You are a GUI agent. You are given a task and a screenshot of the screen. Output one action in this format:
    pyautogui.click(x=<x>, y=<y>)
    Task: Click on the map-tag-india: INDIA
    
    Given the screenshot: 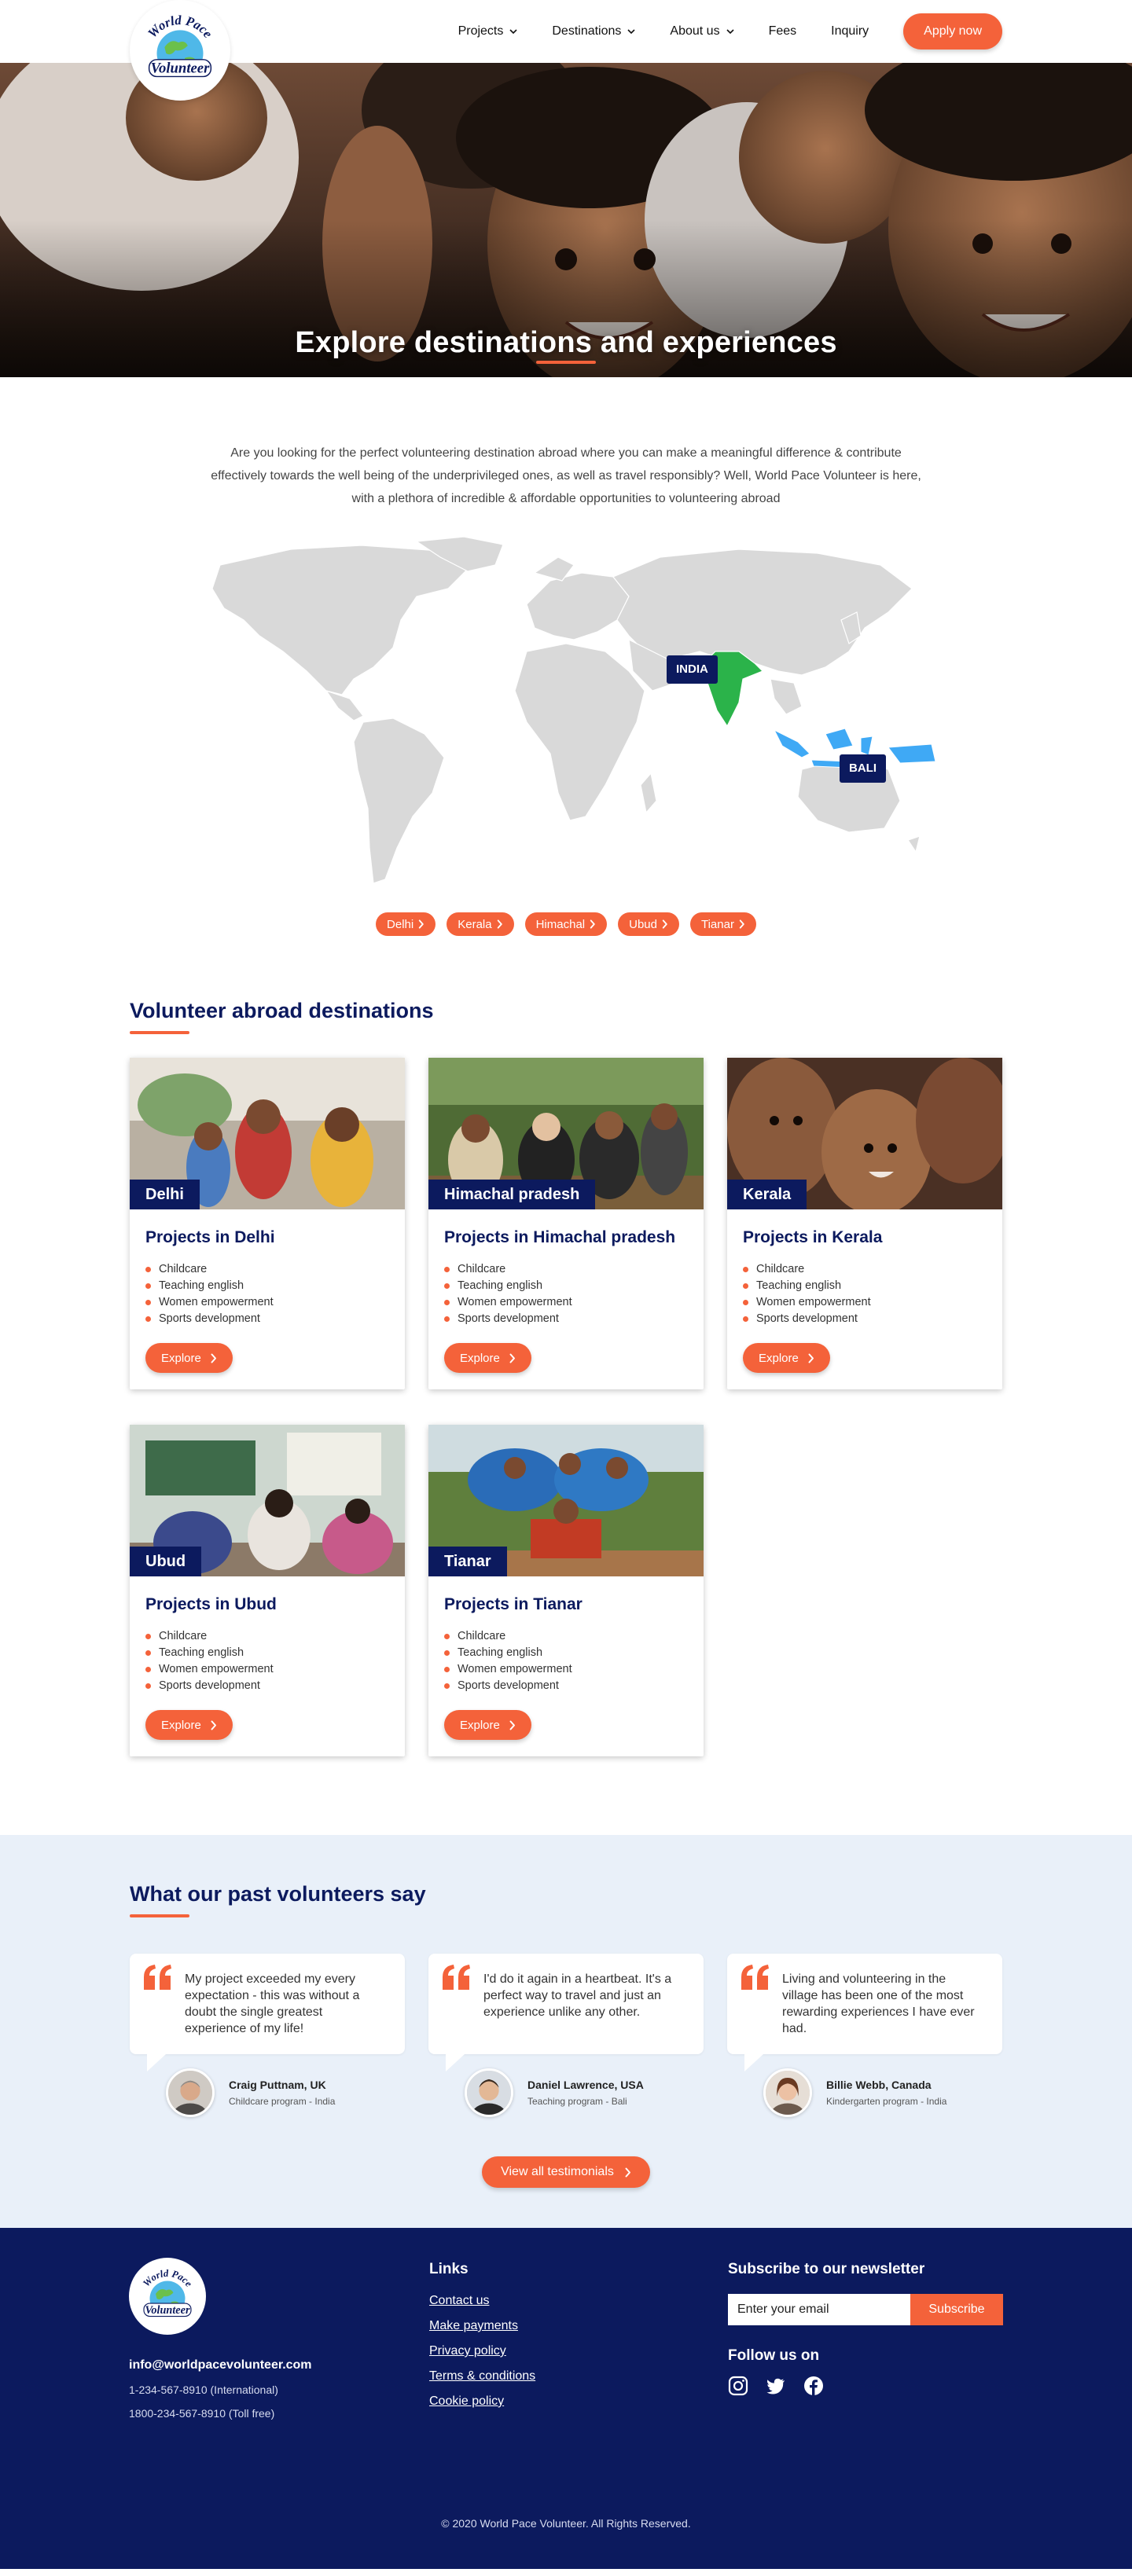 What is the action you would take?
    pyautogui.click(x=692, y=669)
    